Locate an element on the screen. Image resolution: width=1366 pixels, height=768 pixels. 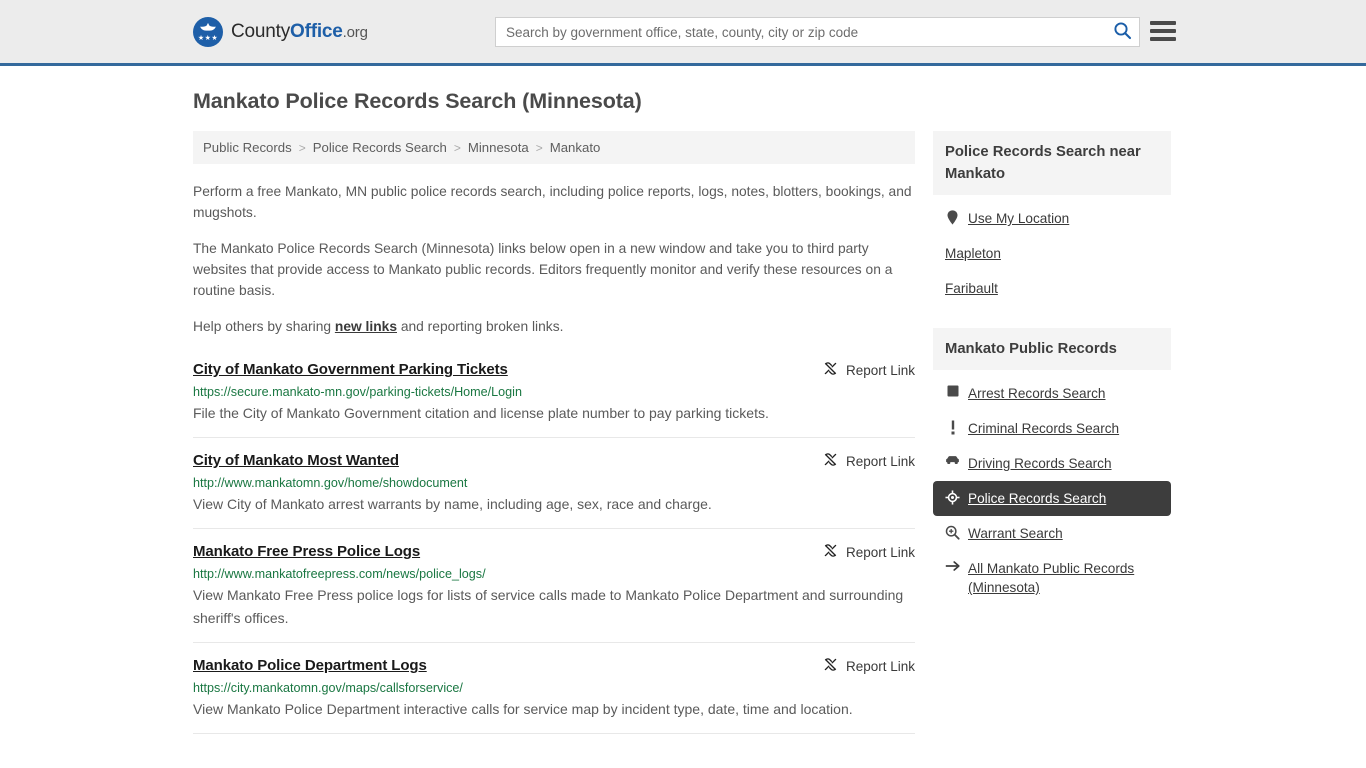
search-icon is located at coordinates (1122, 32).